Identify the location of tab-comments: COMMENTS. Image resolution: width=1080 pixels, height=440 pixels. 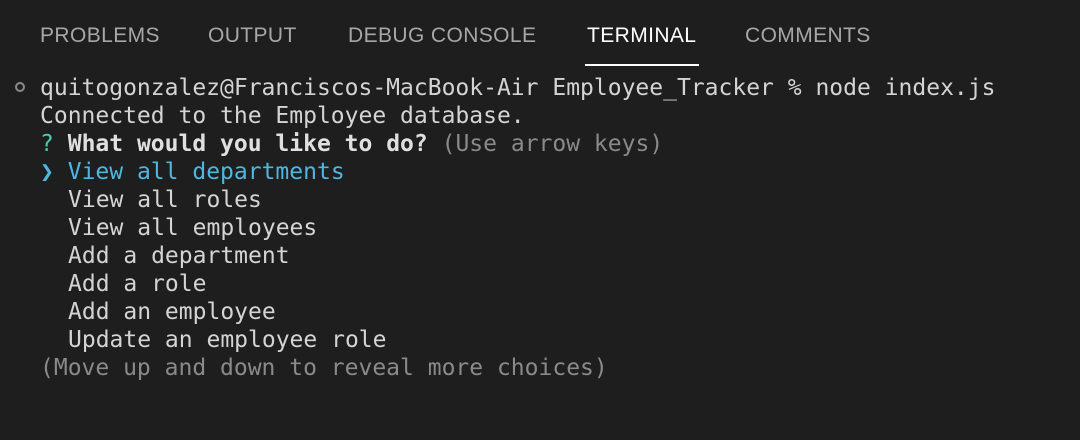
(808, 36).